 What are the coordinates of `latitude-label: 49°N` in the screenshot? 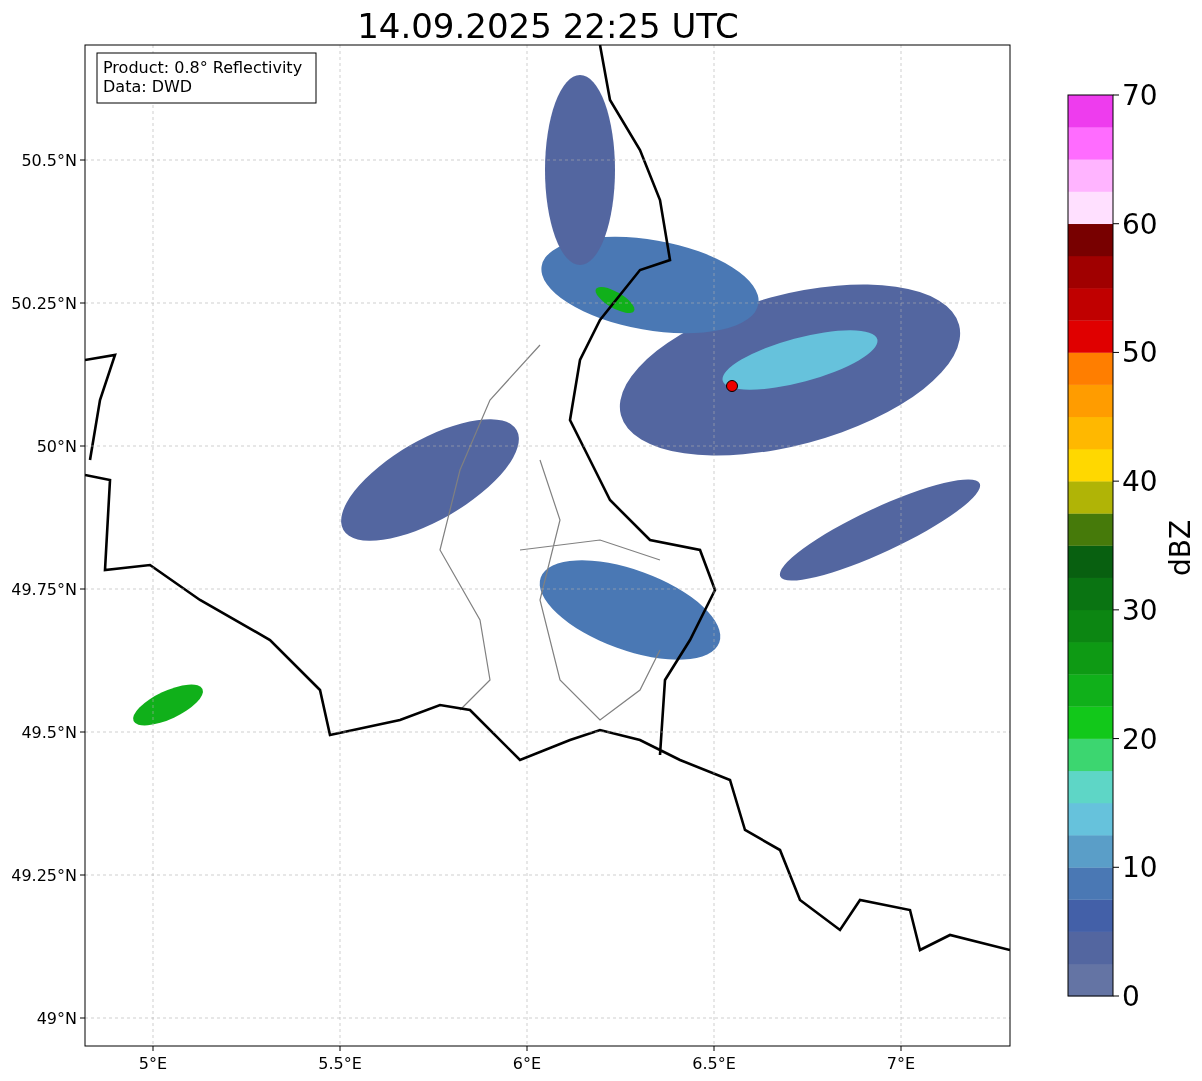 It's located at (56, 1018).